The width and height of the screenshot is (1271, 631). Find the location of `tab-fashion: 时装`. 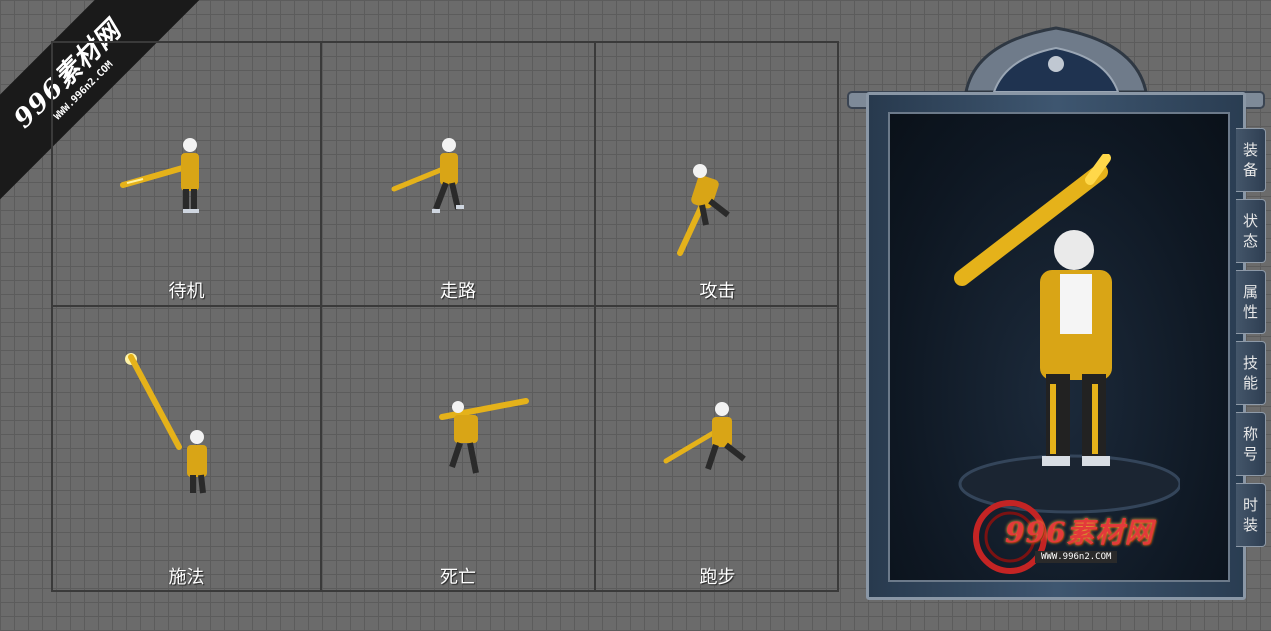

tab-fashion: 时装 is located at coordinates (1251, 515).